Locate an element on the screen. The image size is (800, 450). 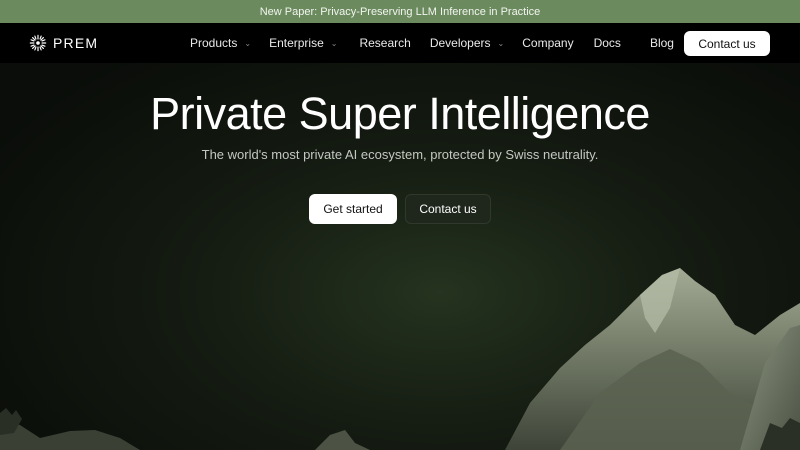
nav-item-docs: Docs is located at coordinates (607, 43).